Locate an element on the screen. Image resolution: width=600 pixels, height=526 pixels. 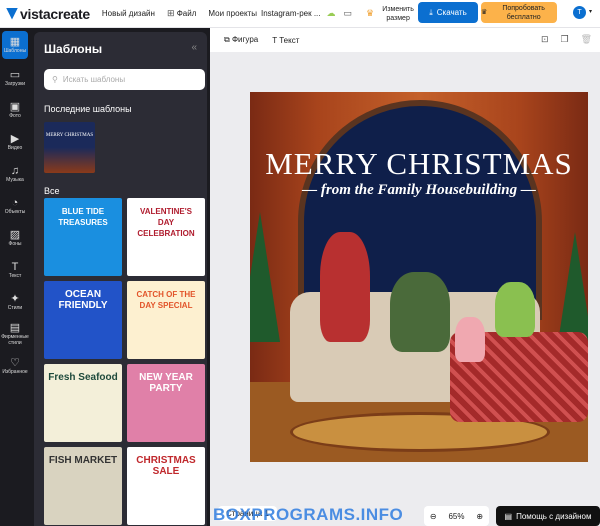
father-illustration is located at coordinates (420, 312).